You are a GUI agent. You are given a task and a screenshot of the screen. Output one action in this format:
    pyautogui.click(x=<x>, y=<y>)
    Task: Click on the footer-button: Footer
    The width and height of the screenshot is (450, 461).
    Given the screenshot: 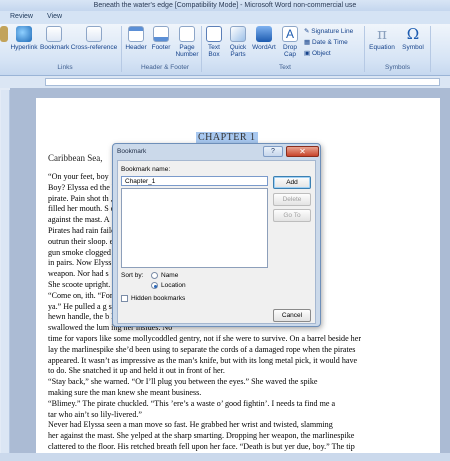 What is the action you would take?
    pyautogui.click(x=161, y=38)
    